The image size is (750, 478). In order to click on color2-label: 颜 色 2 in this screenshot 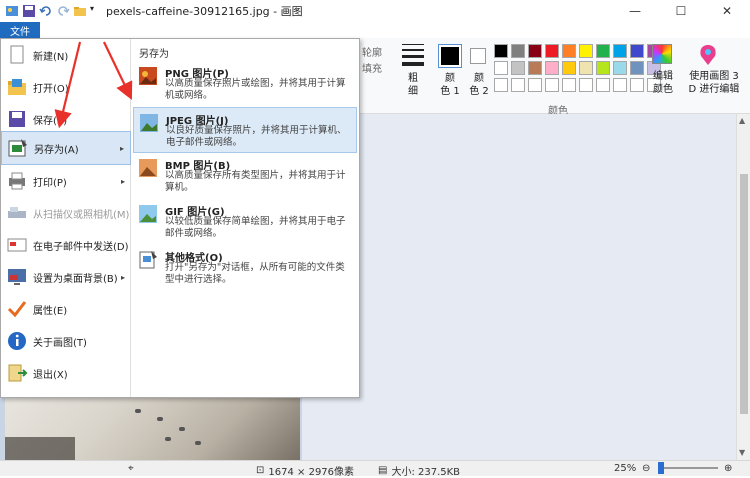, I will do `click(479, 85)`.